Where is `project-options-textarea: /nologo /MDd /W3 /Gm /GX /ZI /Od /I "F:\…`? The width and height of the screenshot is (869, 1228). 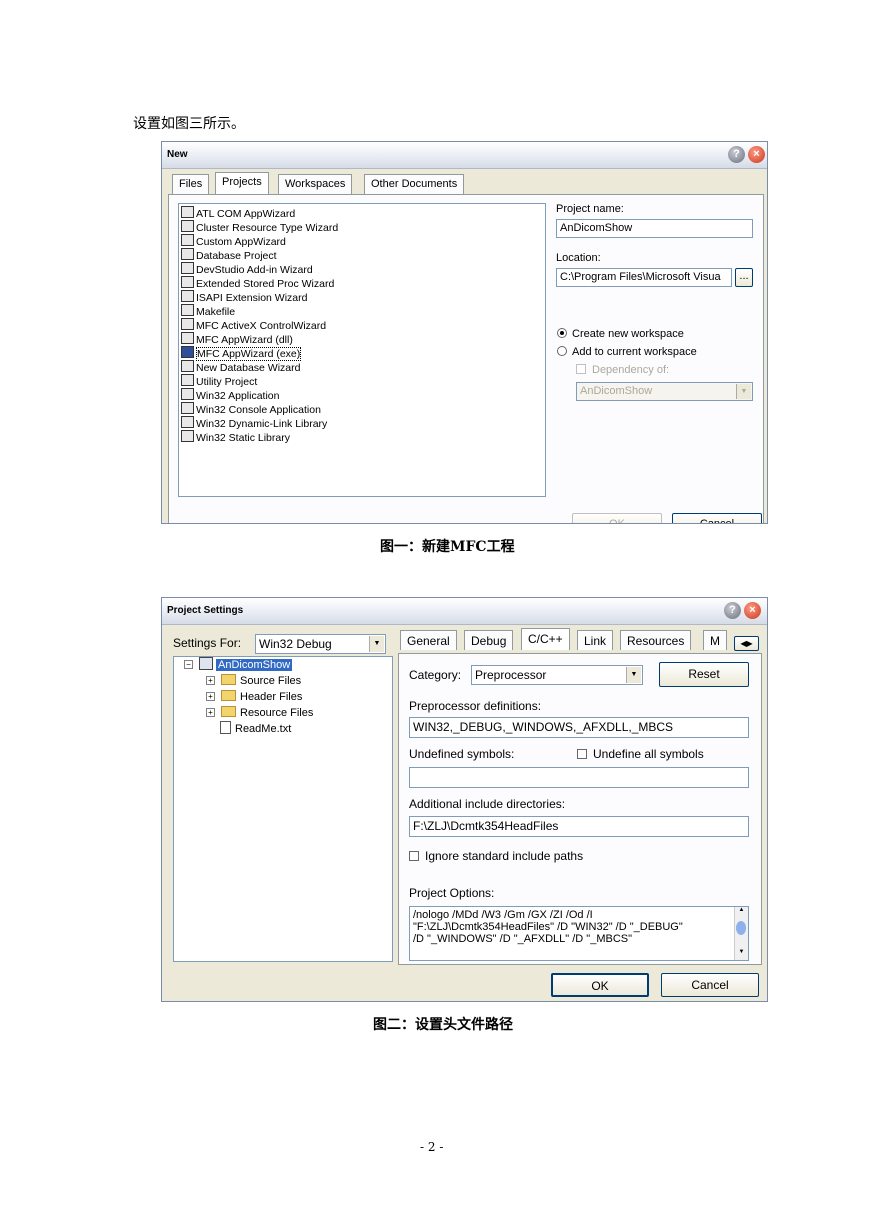
project-options-textarea: /nologo /MDd /W3 /Gm /GX /ZI /Od /I "F:\… is located at coordinates (579, 933).